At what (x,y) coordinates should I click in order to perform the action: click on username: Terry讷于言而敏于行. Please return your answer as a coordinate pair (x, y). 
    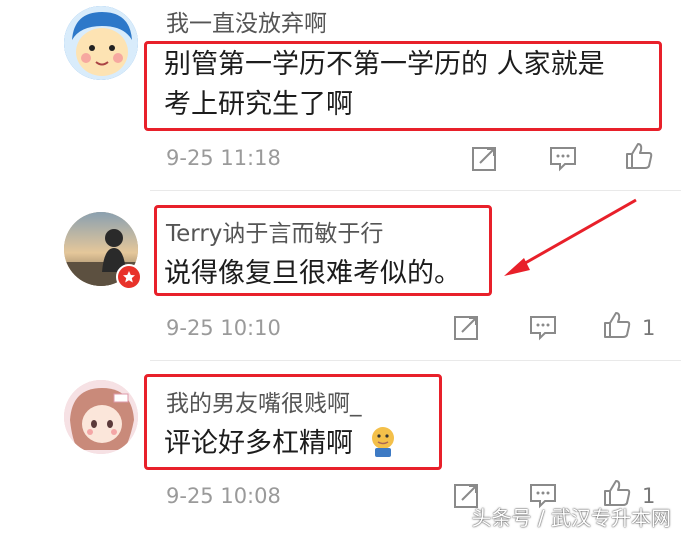
    Looking at the image, I should click on (274, 231).